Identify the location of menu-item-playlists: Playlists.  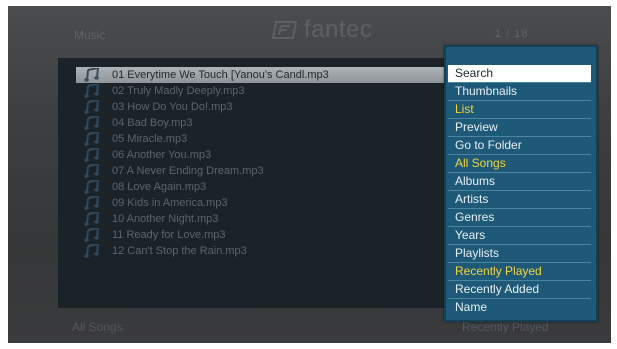
(519, 253).